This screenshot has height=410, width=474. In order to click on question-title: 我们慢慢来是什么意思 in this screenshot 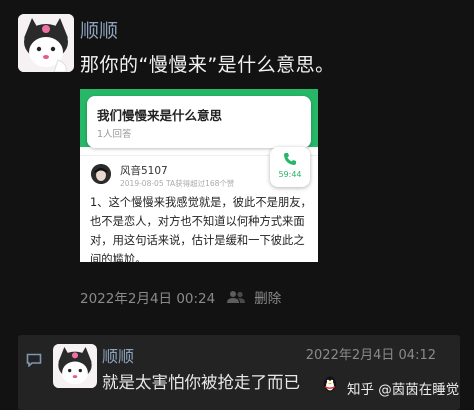, I will do `click(160, 115)`.